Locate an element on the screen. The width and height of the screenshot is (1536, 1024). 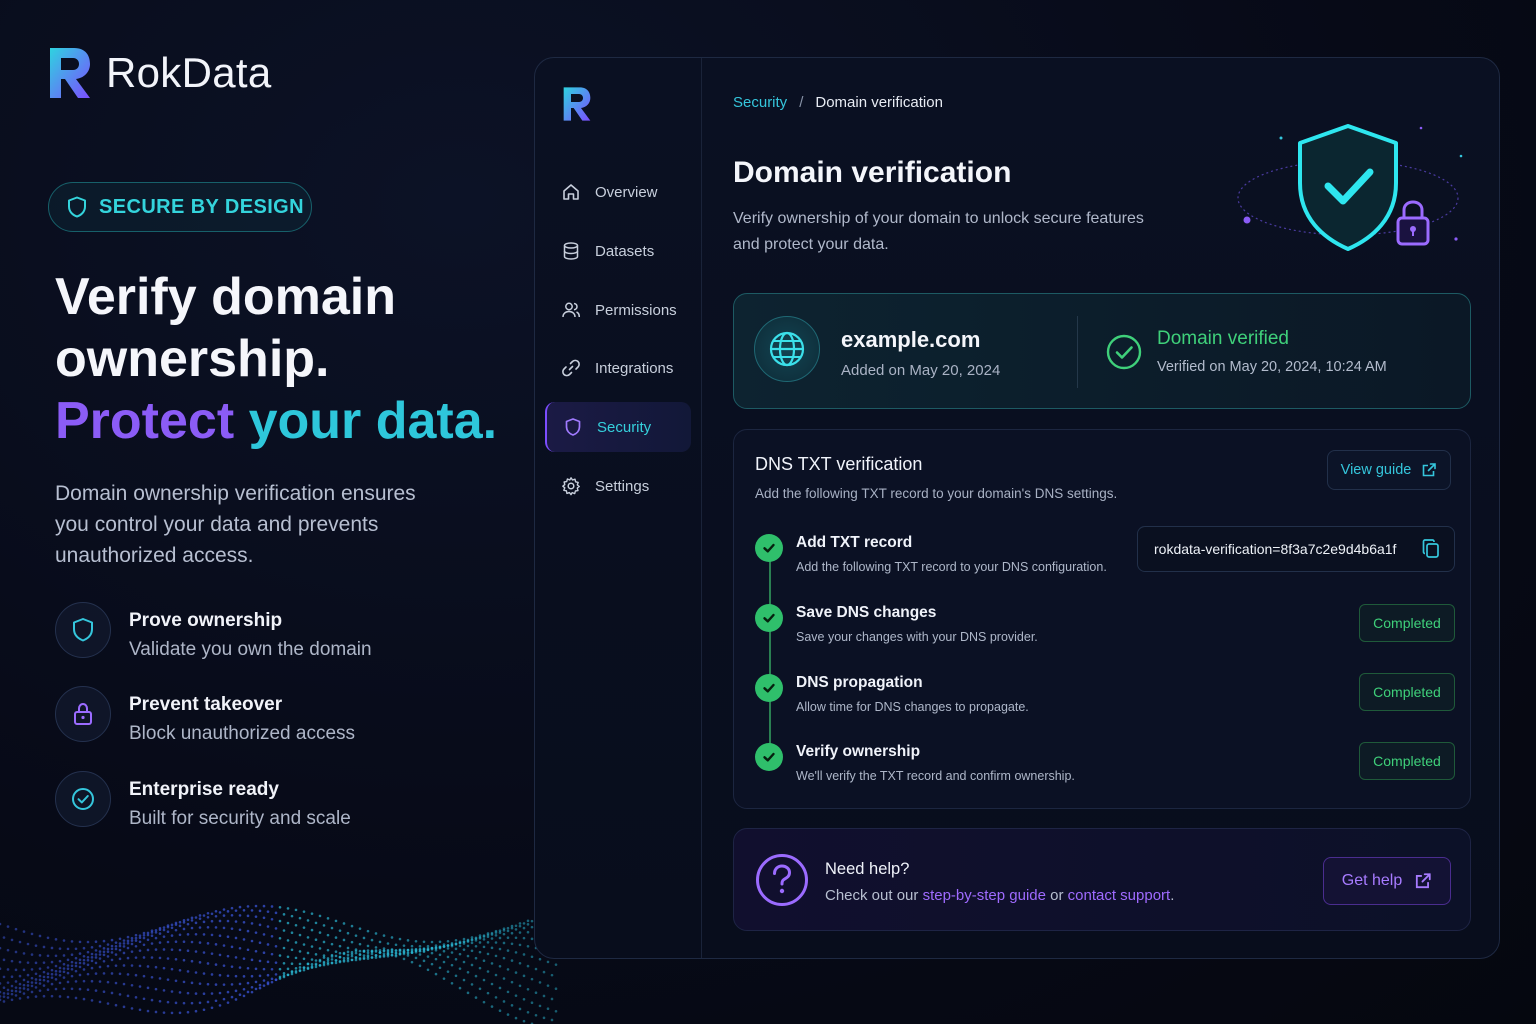
sidebar-item-settings: Settings is located at coordinates (618, 486).